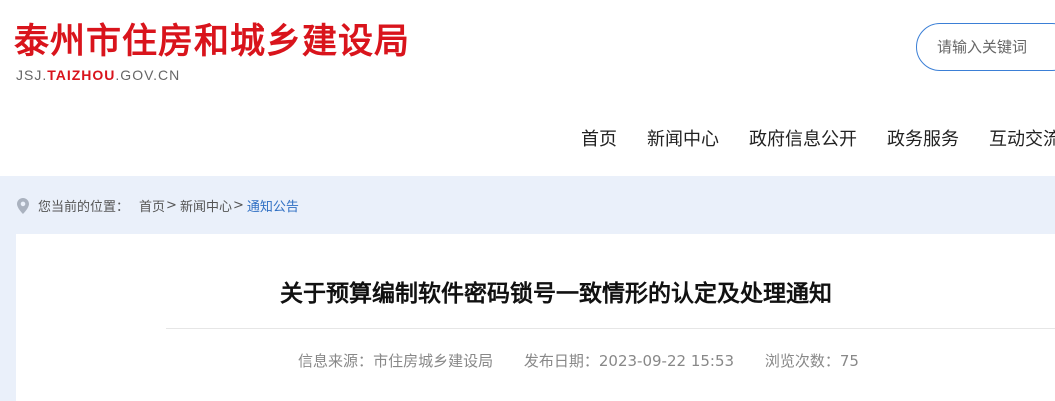 The image size is (1055, 401). I want to click on domain-highlight: TAIZHOU, so click(81, 75).